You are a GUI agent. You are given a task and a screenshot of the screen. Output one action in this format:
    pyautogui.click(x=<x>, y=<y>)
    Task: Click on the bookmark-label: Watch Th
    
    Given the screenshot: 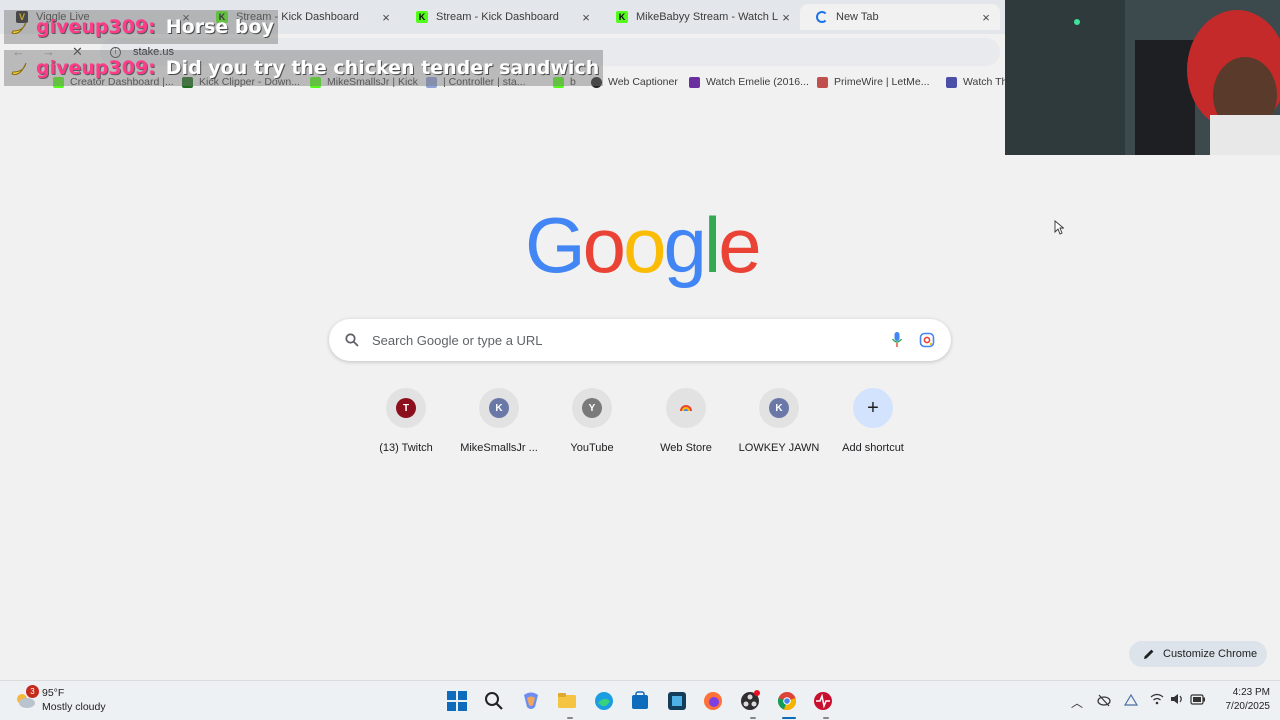 What is the action you would take?
    pyautogui.click(x=985, y=82)
    